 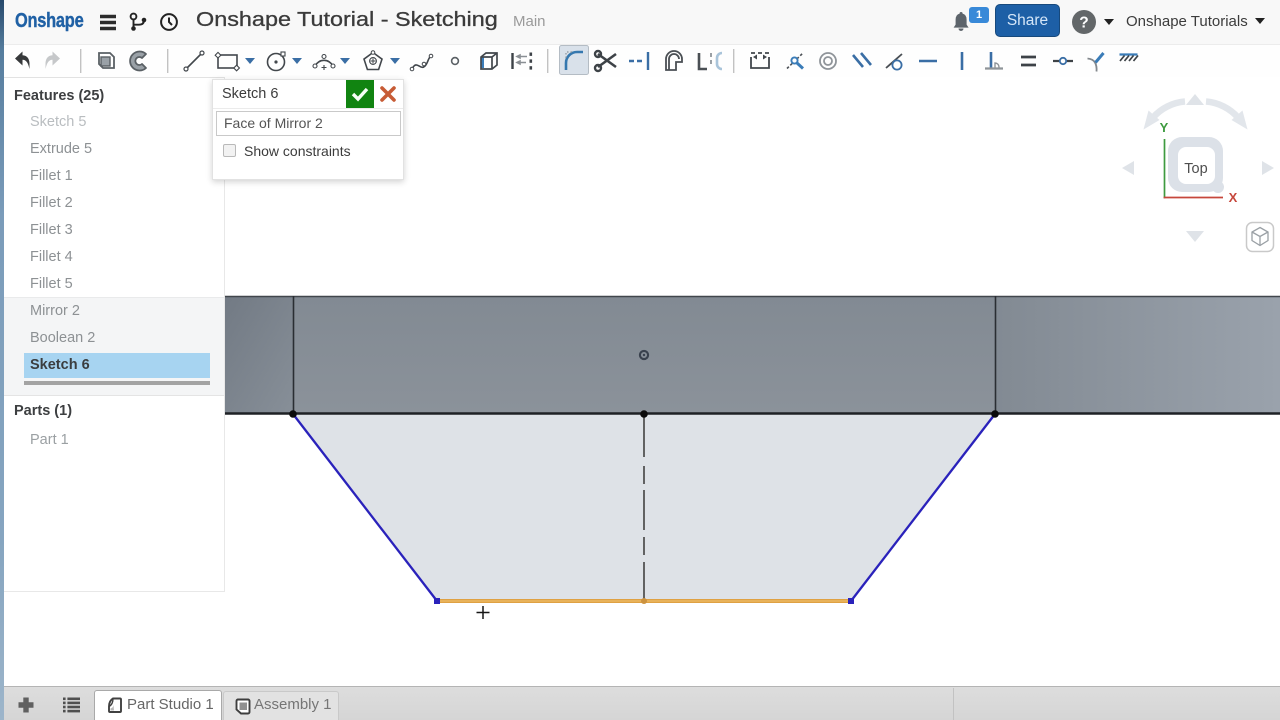 What do you see at coordinates (1233, 197) in the screenshot?
I see `svg-text: X` at bounding box center [1233, 197].